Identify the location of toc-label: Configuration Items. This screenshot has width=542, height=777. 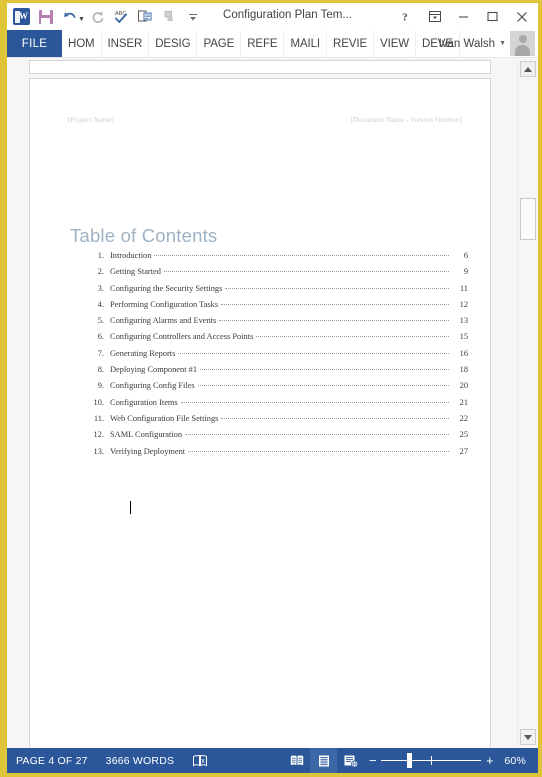
(145, 402).